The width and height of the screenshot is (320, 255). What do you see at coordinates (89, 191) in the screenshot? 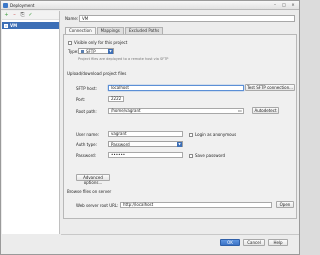
I see `browse-section-title: Browse files on server` at bounding box center [89, 191].